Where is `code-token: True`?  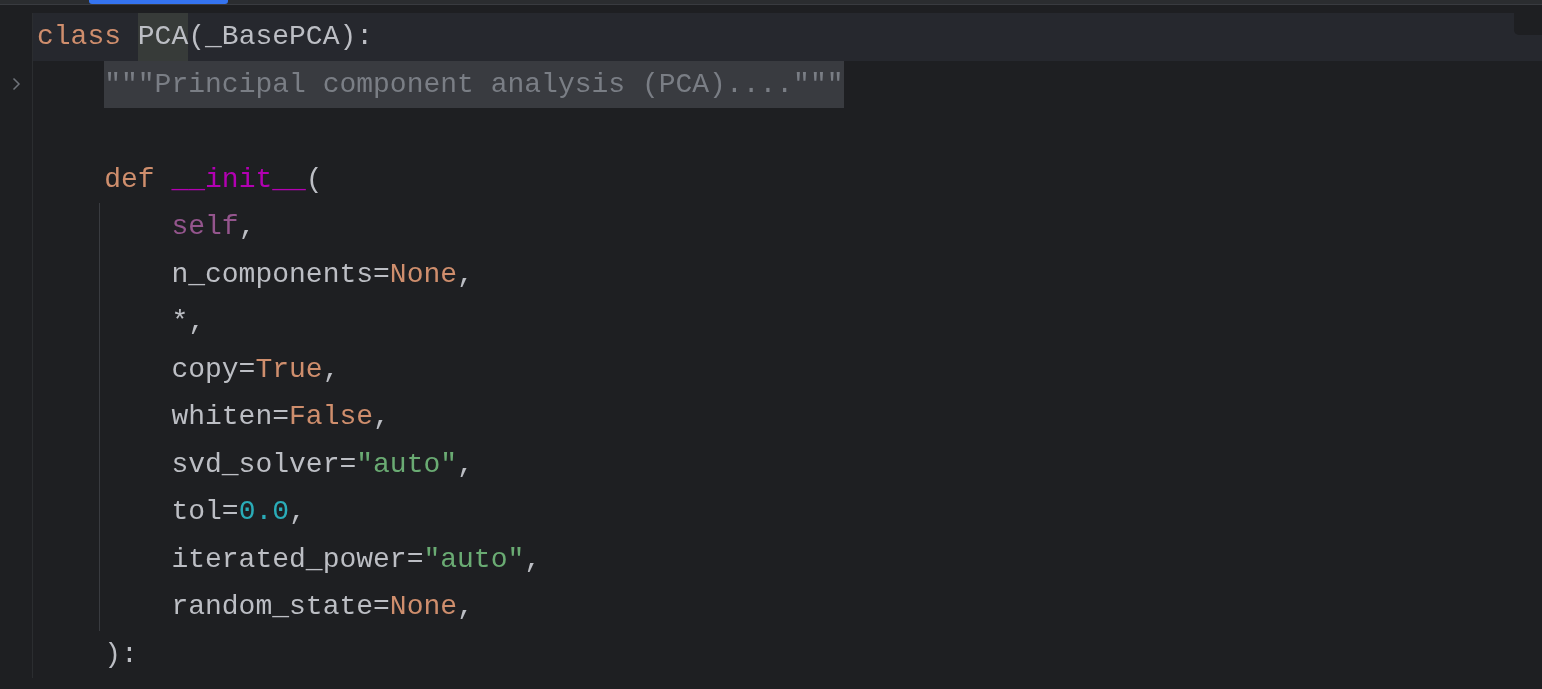 code-token: True is located at coordinates (289, 369).